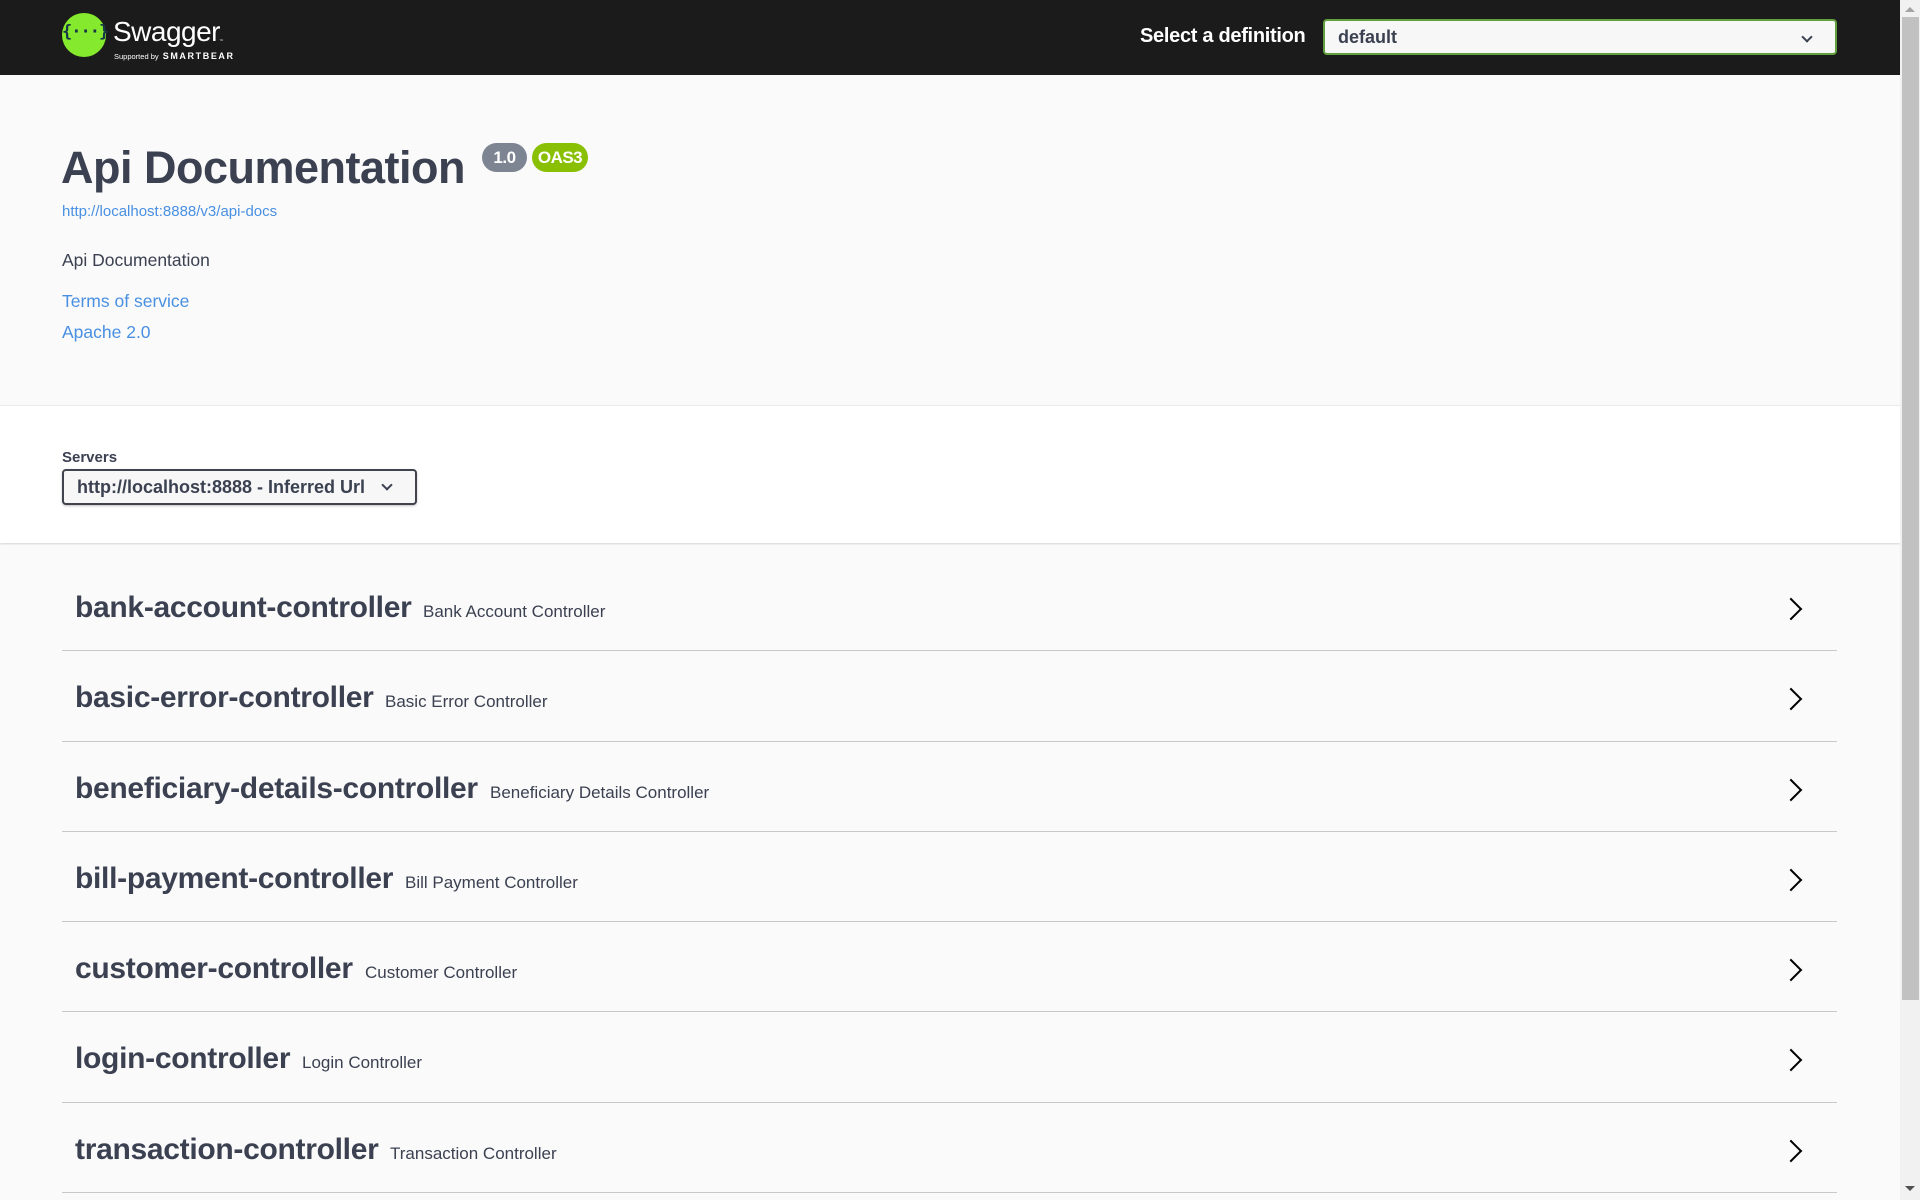 This screenshot has width=1920, height=1200. I want to click on scroll-up-arrow-icon, so click(1910, 9).